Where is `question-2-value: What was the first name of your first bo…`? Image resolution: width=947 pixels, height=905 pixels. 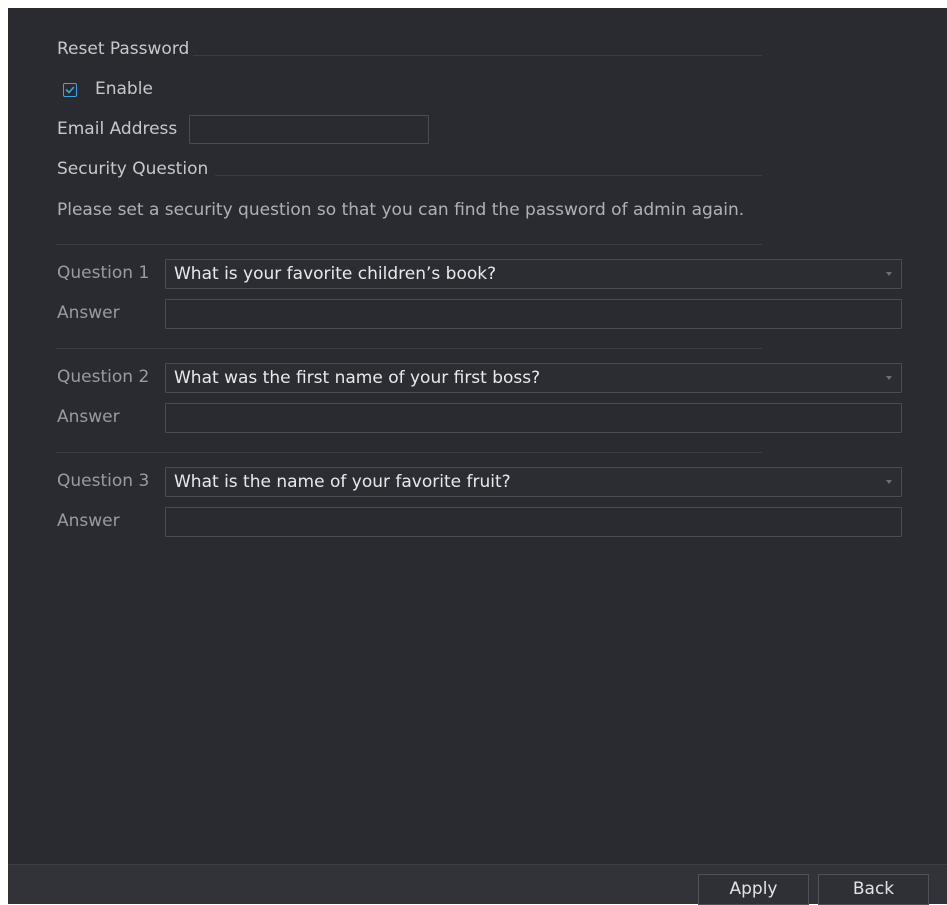
question-2-value: What was the first name of your first bo… is located at coordinates (357, 378).